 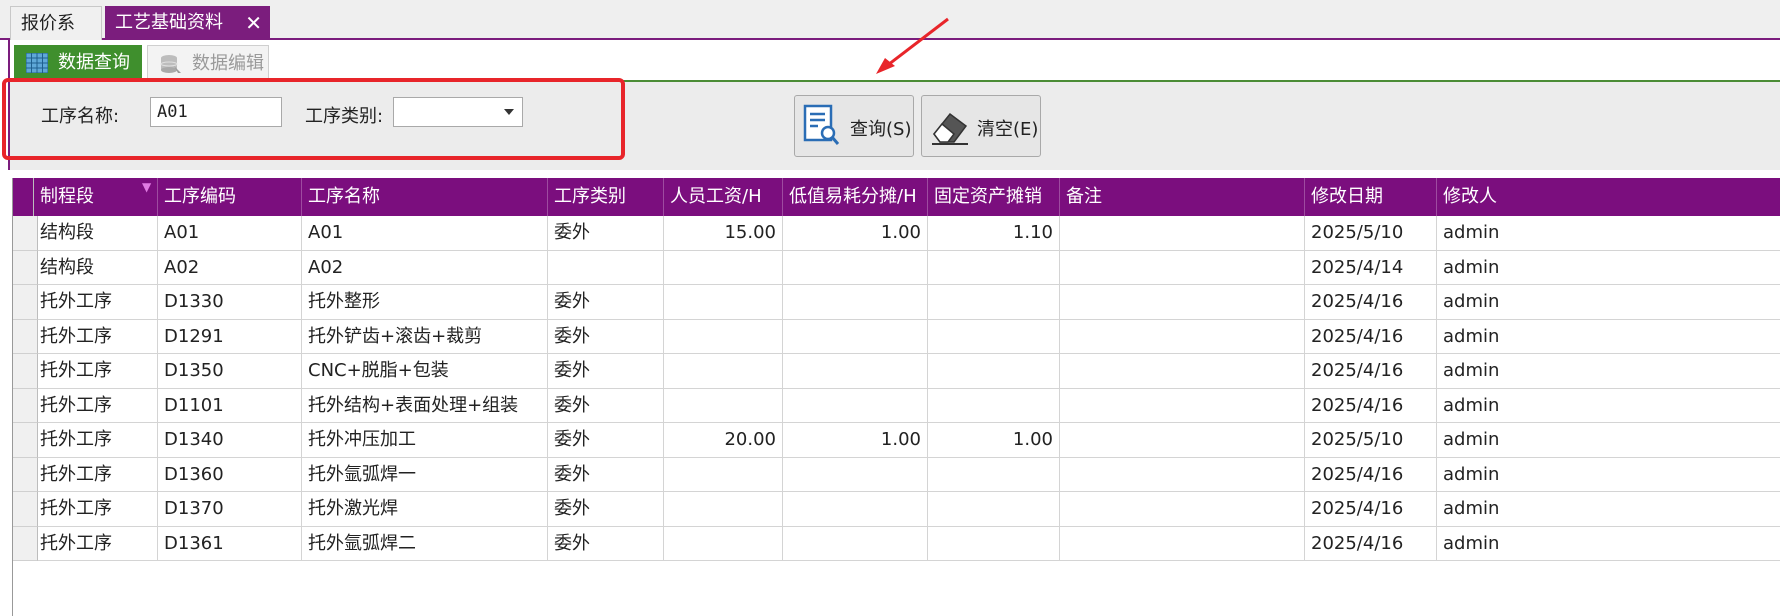 I want to click on col-header-consumables: 低值易耗分摊/H, so click(x=855, y=197).